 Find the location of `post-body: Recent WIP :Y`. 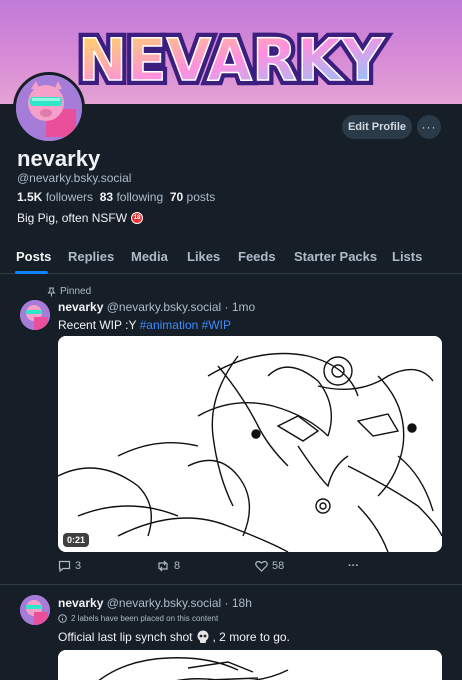

post-body: Recent WIP :Y is located at coordinates (97, 325).